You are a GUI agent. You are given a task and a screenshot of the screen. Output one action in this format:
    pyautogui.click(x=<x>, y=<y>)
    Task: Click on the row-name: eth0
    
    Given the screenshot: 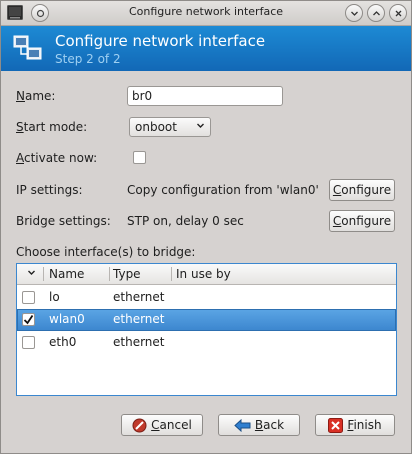 What is the action you would take?
    pyautogui.click(x=63, y=342)
    